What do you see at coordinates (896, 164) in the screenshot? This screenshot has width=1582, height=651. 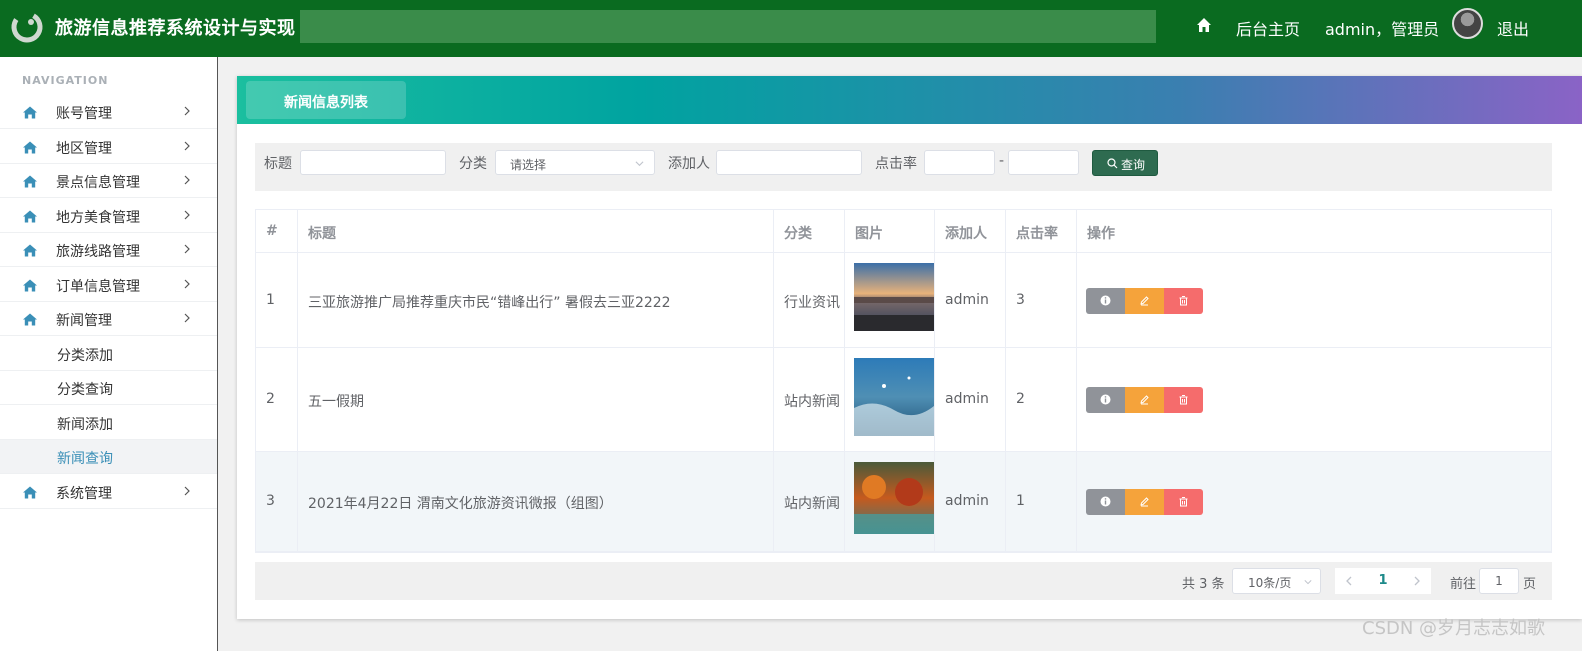 I see `clicks-label: 点击率` at bounding box center [896, 164].